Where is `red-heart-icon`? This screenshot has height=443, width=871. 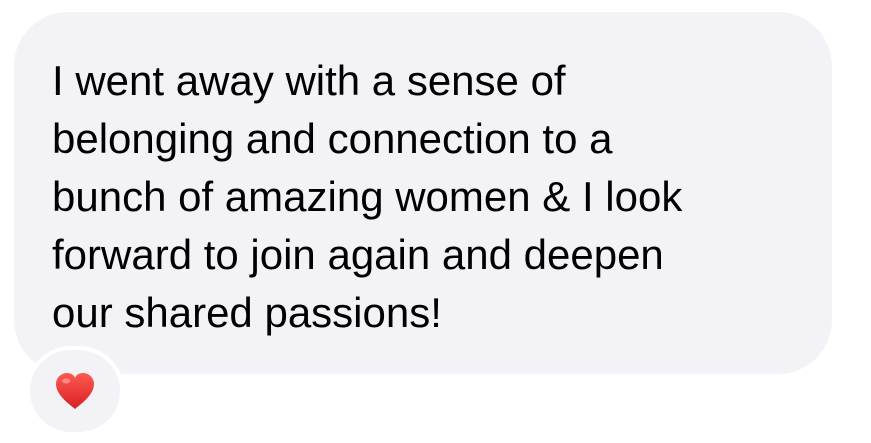
red-heart-icon is located at coordinates (75, 391).